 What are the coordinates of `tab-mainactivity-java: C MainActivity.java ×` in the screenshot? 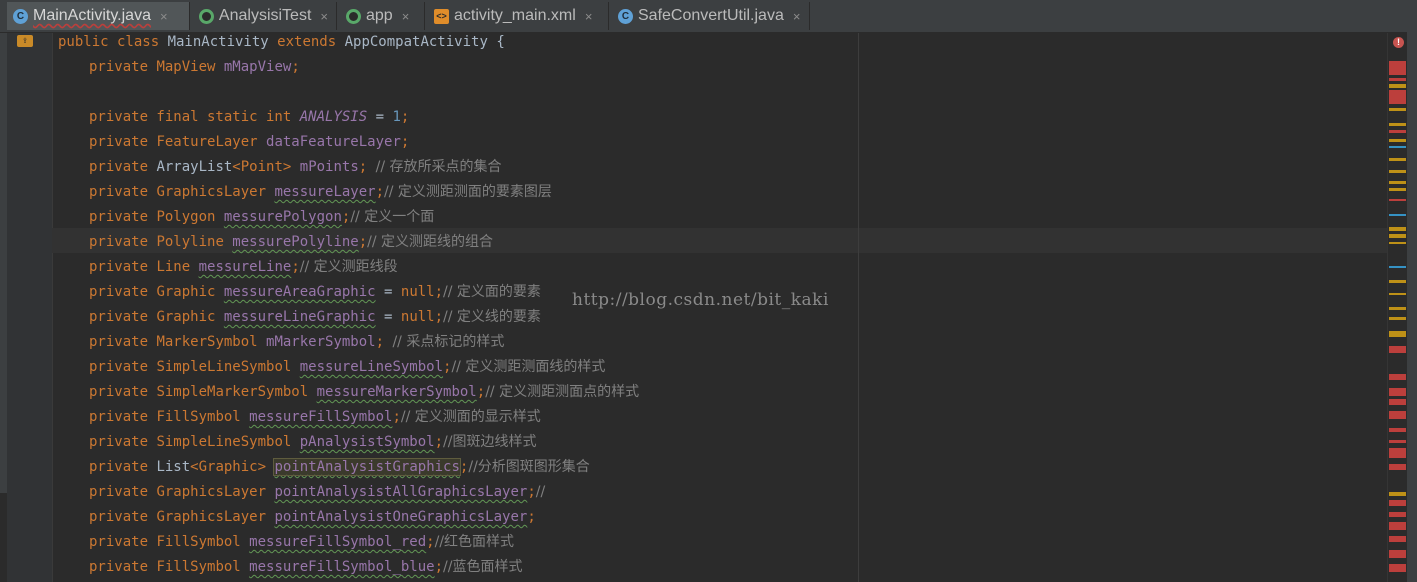 It's located at (98, 16).